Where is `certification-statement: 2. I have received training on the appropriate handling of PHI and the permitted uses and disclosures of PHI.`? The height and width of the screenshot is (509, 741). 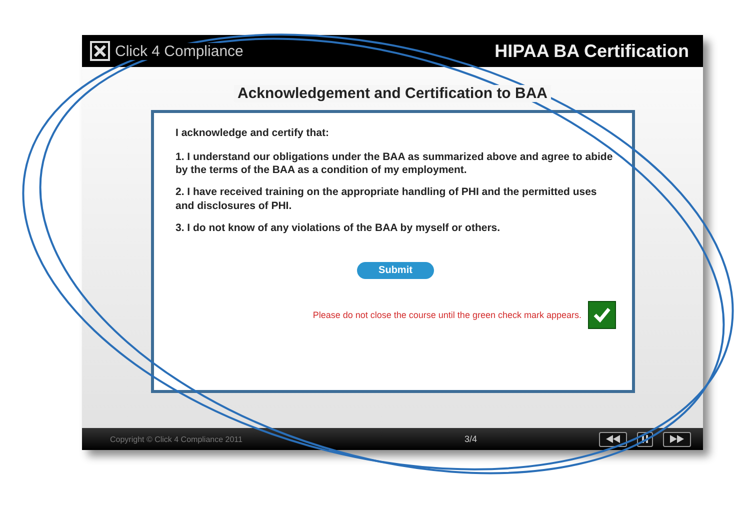 certification-statement: 2. I have received training on the appropriate handling of PHI and the permitted uses and disclosures of PHI. is located at coordinates (387, 199).